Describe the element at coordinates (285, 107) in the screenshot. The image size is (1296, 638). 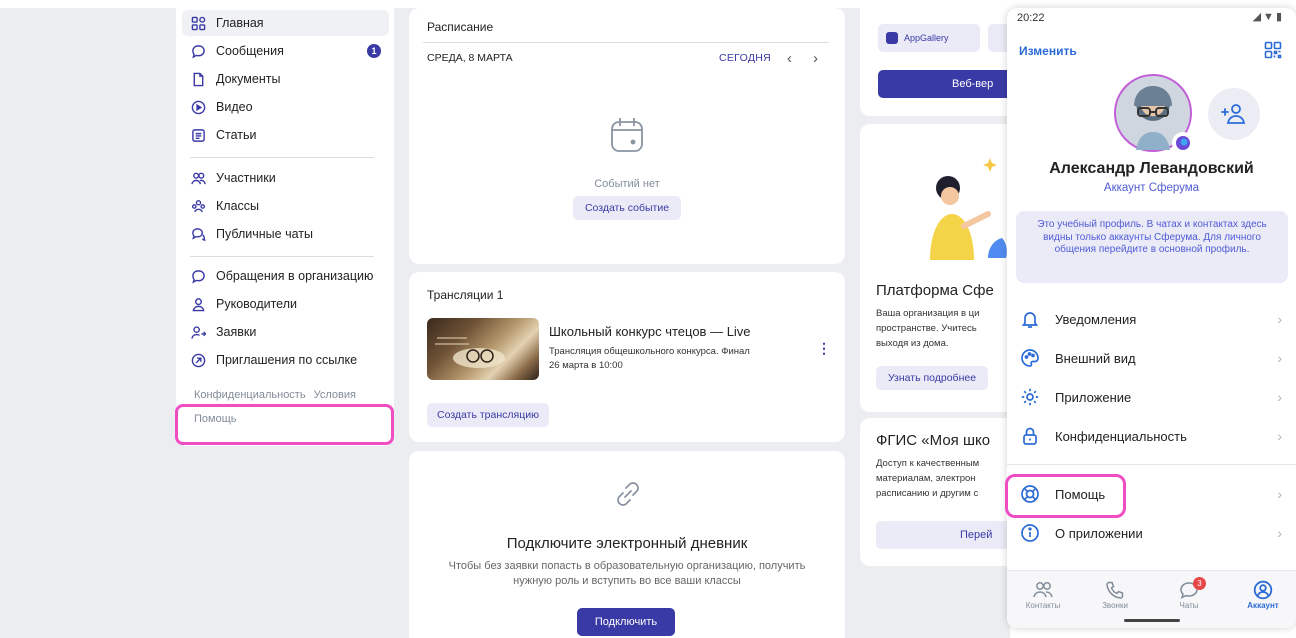
I see `sidebar-item-video: Видео` at that location.